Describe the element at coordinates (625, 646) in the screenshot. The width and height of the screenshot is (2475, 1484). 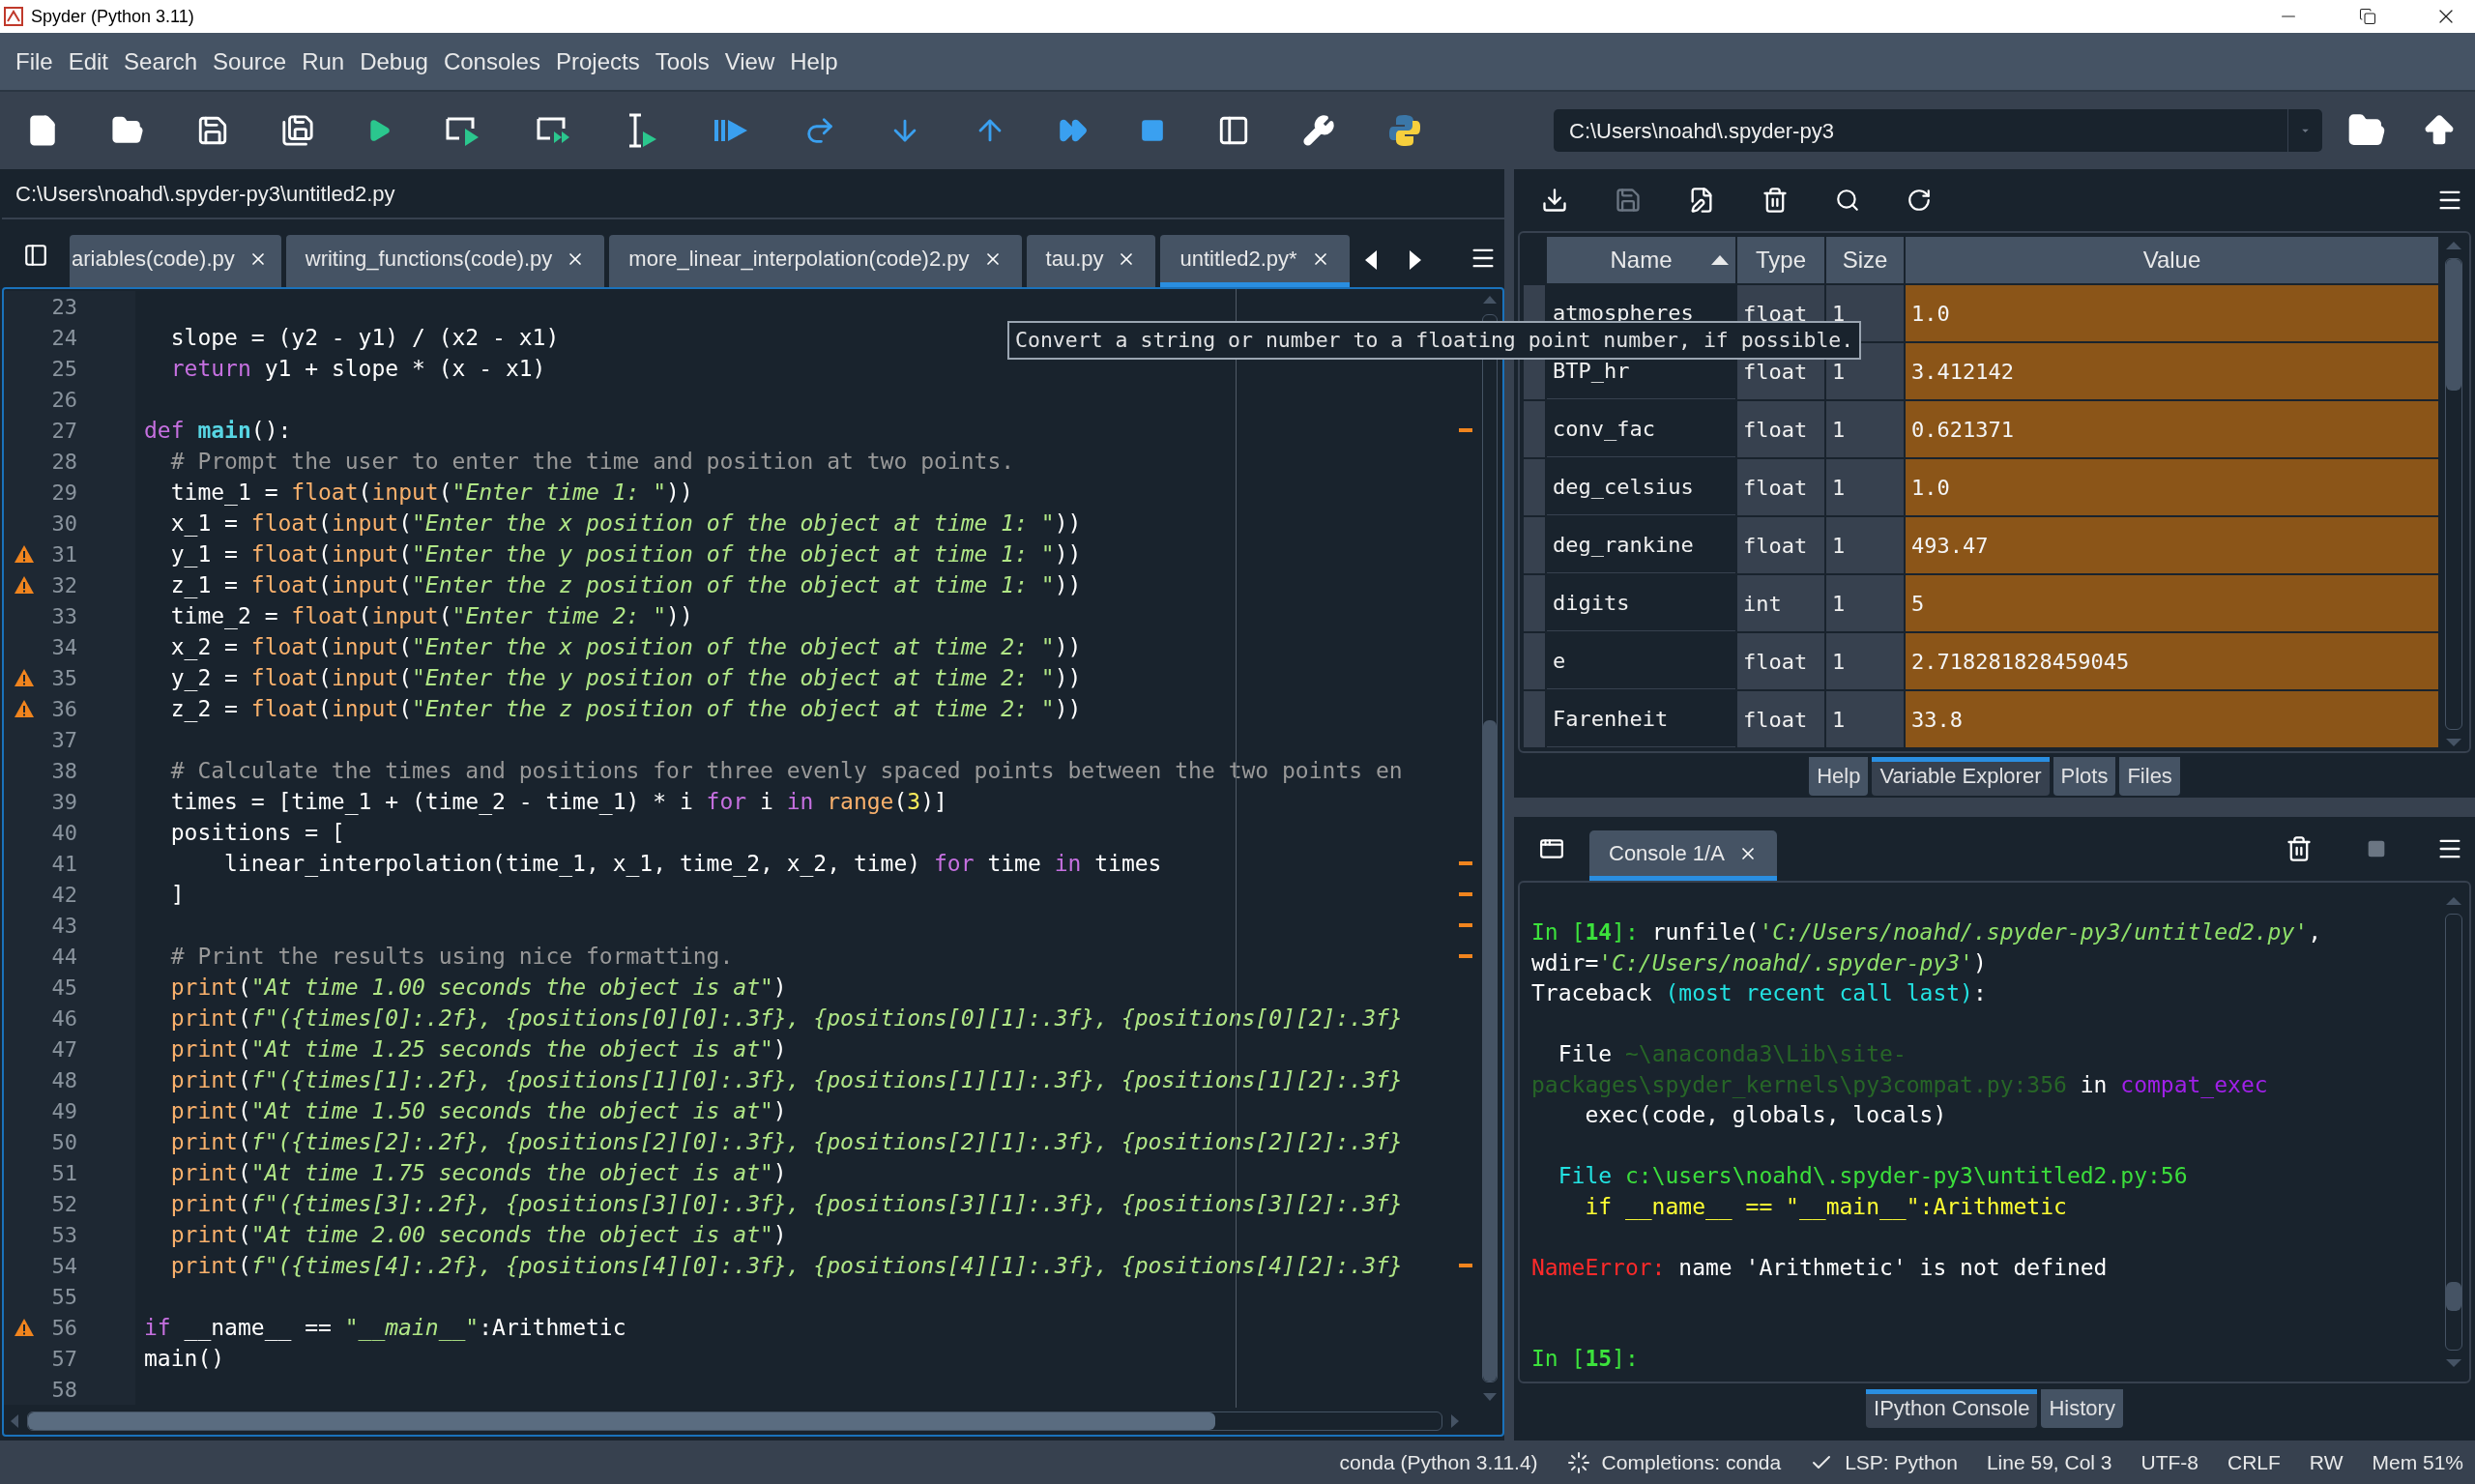
I see `code-line: x_2 = float(input("Enter the x position of the object at time 2: "))` at that location.